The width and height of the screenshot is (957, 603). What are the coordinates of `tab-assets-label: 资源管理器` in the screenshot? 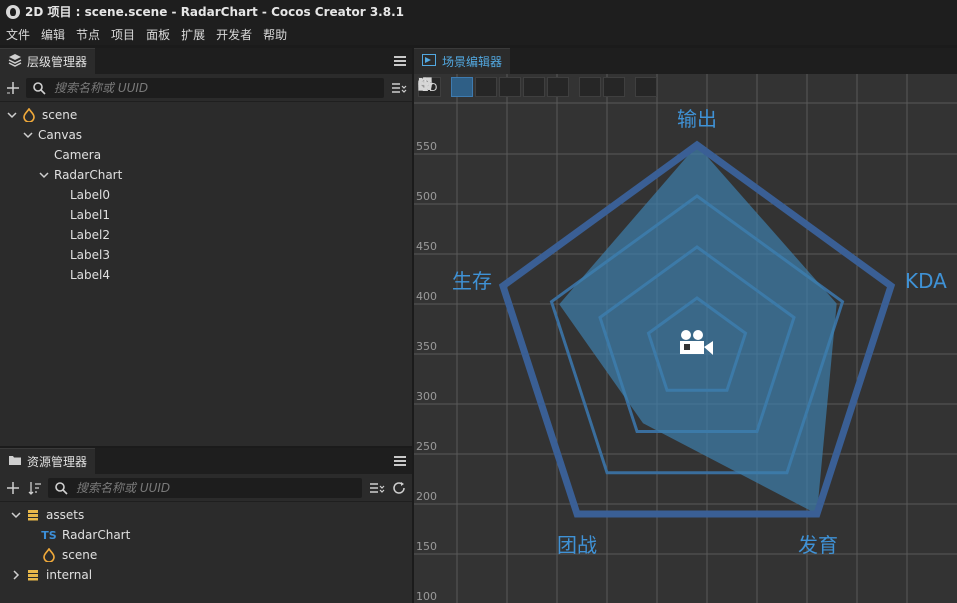 It's located at (57, 462).